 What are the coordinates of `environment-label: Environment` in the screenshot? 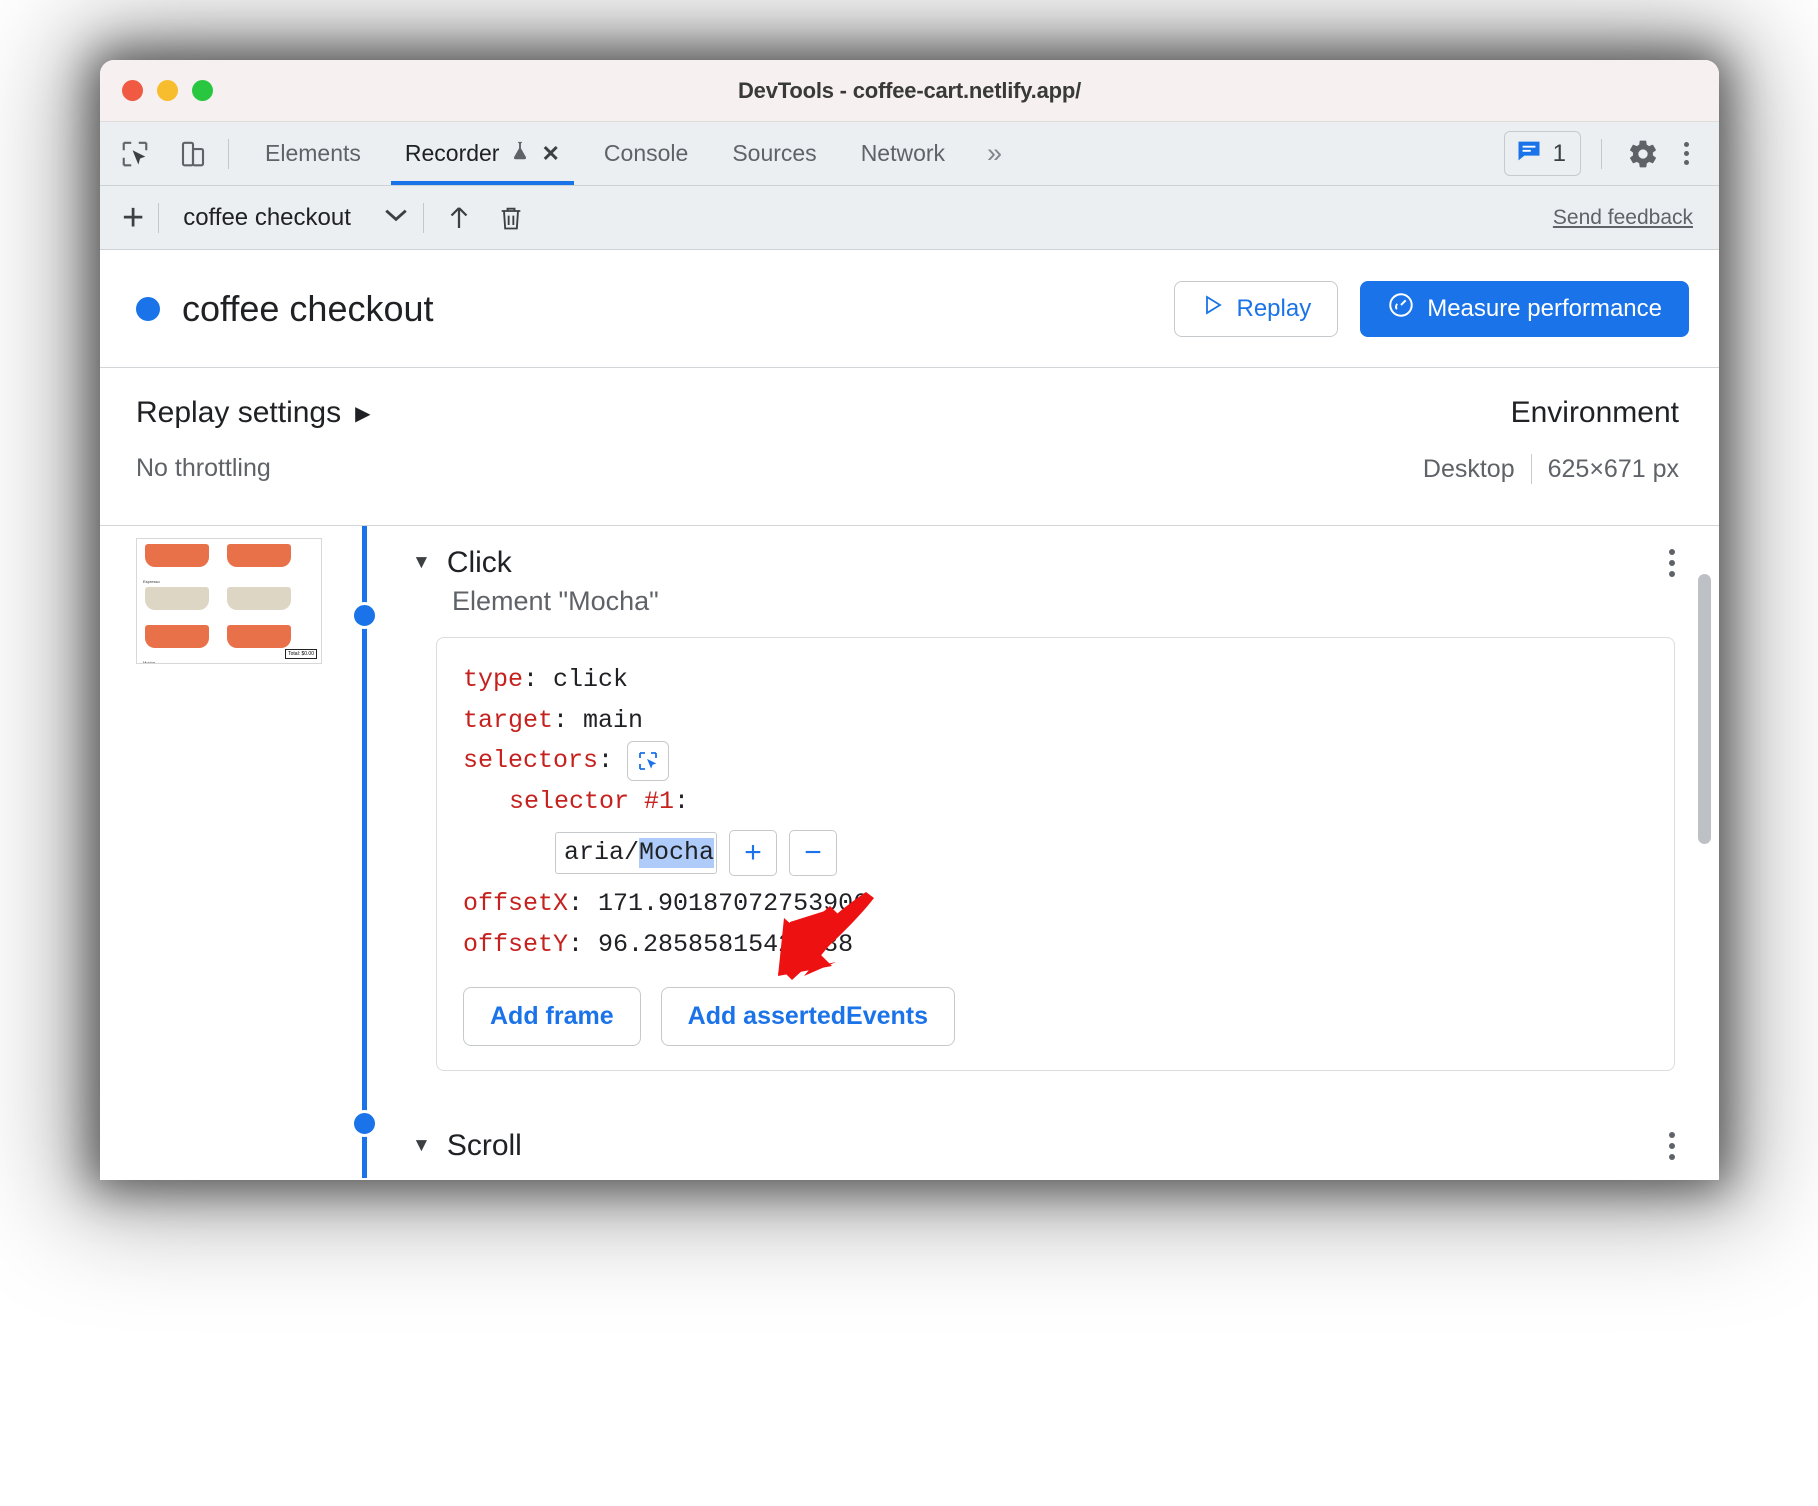 It's located at (1594, 412).